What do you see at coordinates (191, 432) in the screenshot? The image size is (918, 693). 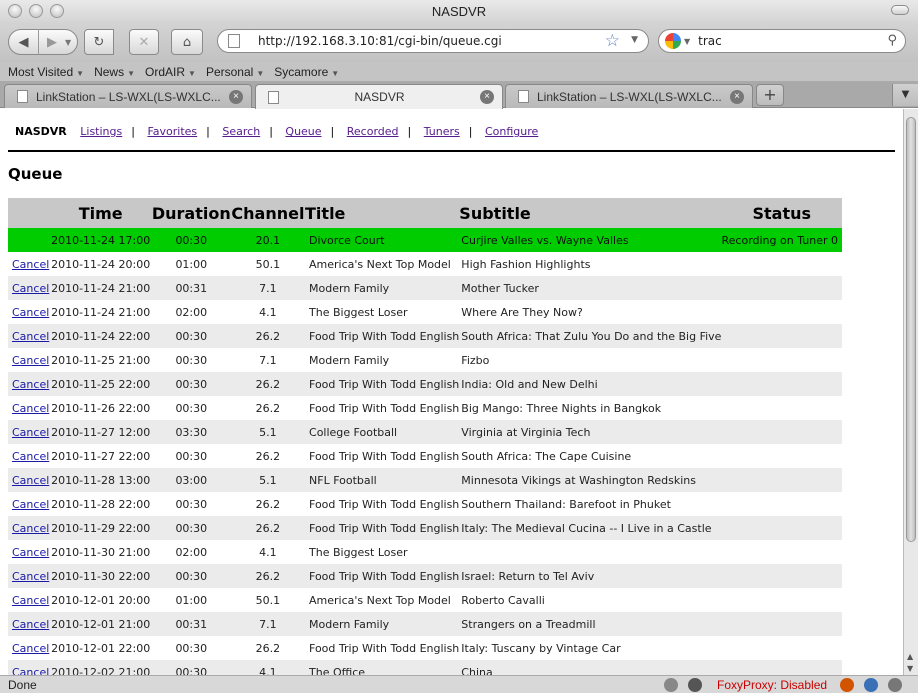 I see `cell-duration: 03:30` at bounding box center [191, 432].